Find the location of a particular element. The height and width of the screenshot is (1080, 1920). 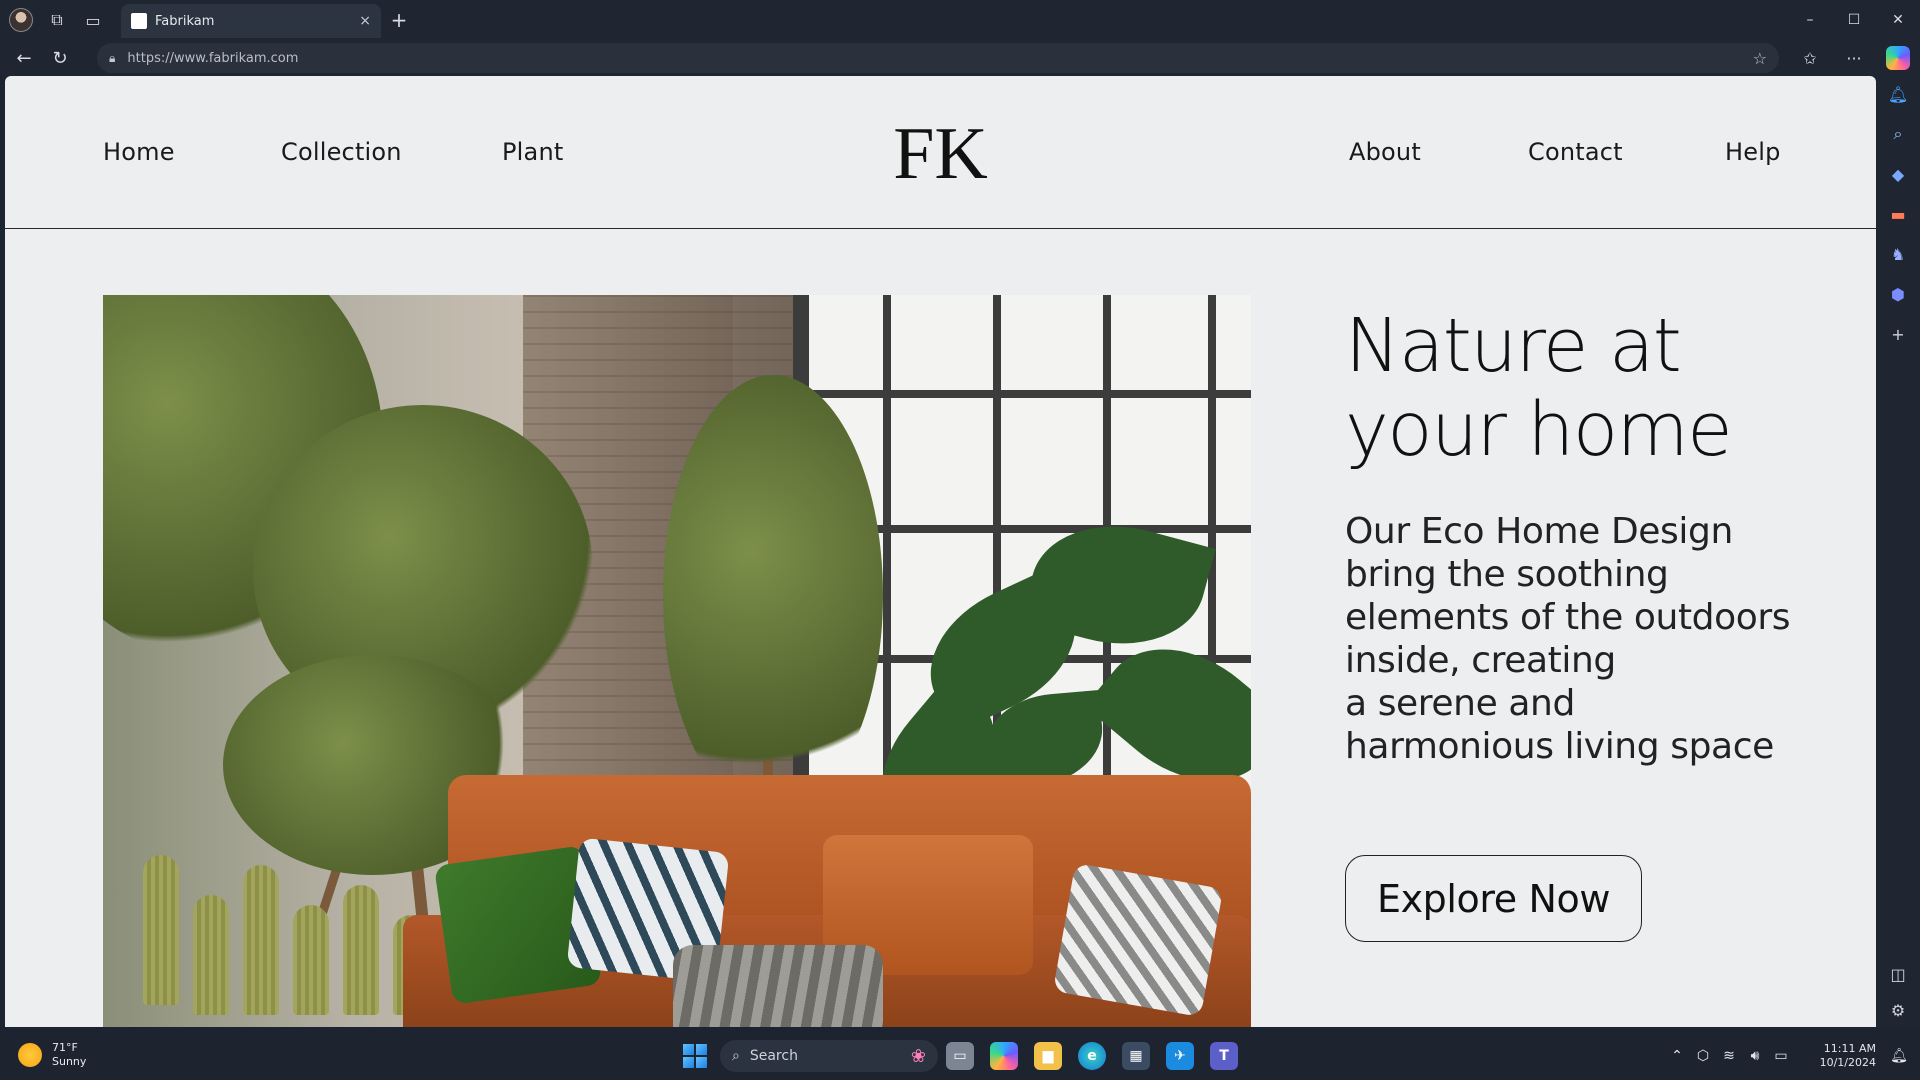

toolbar-actions: ✩ ··· is located at coordinates (1854, 58).